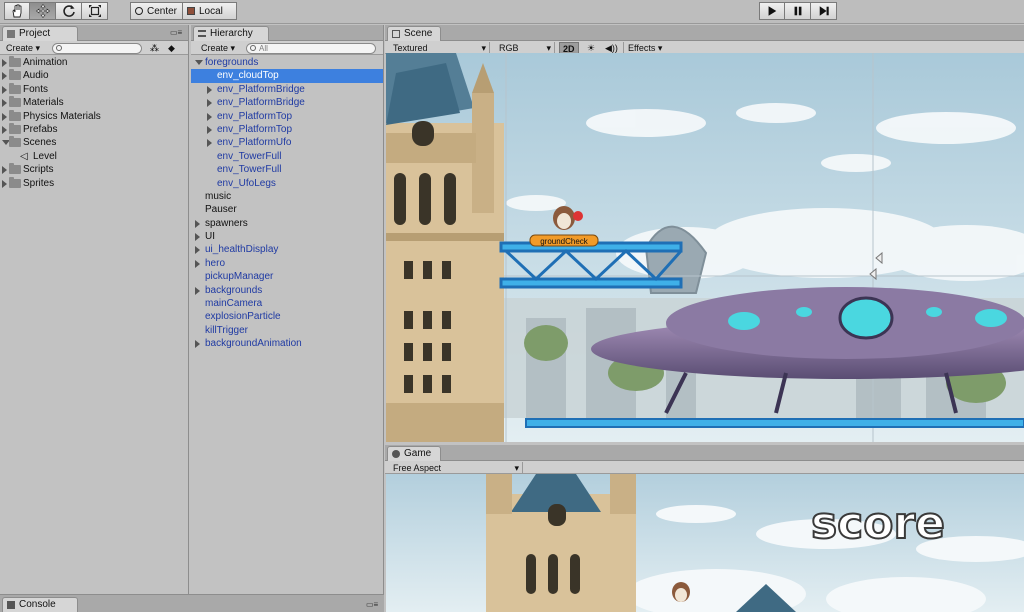  I want to click on project-item: Scenes, so click(94, 142).